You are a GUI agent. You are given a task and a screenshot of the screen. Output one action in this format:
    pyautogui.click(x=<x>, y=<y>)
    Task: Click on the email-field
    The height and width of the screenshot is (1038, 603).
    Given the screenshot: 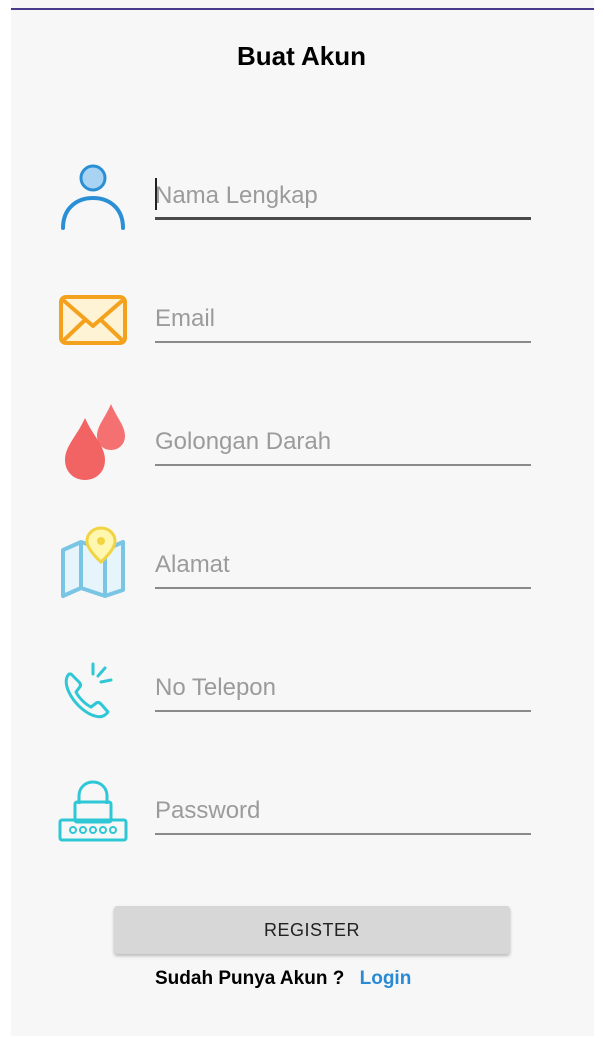 What is the action you would take?
    pyautogui.click(x=343, y=320)
    